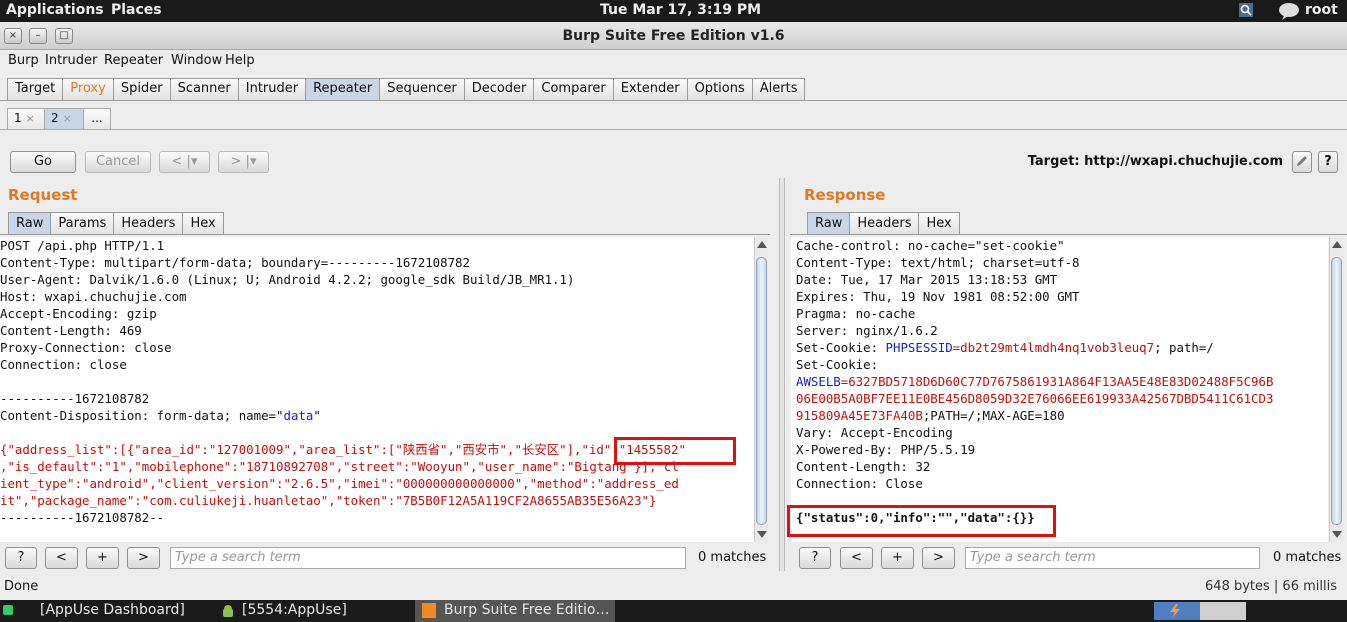  Describe the element at coordinates (30, 223) in the screenshot. I see `request-tab-raw: Raw` at that location.